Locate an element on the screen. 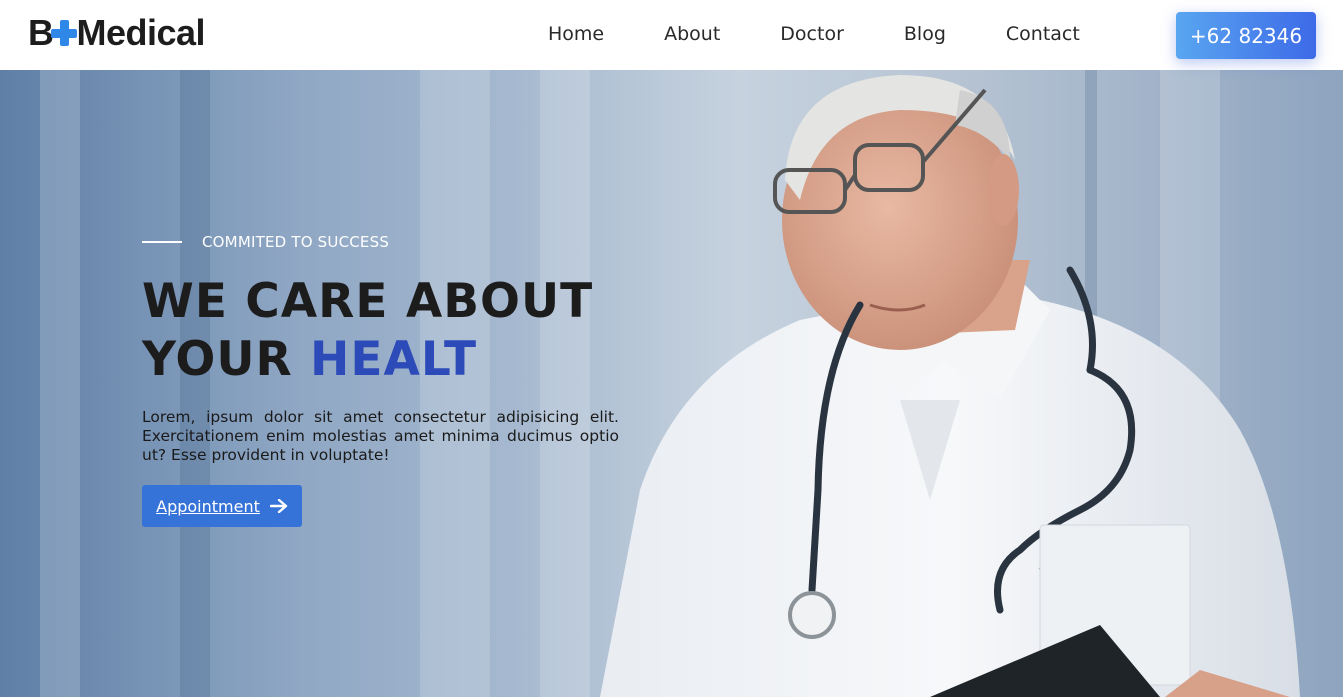  headline-line-2: YOUR is located at coordinates (226, 359).